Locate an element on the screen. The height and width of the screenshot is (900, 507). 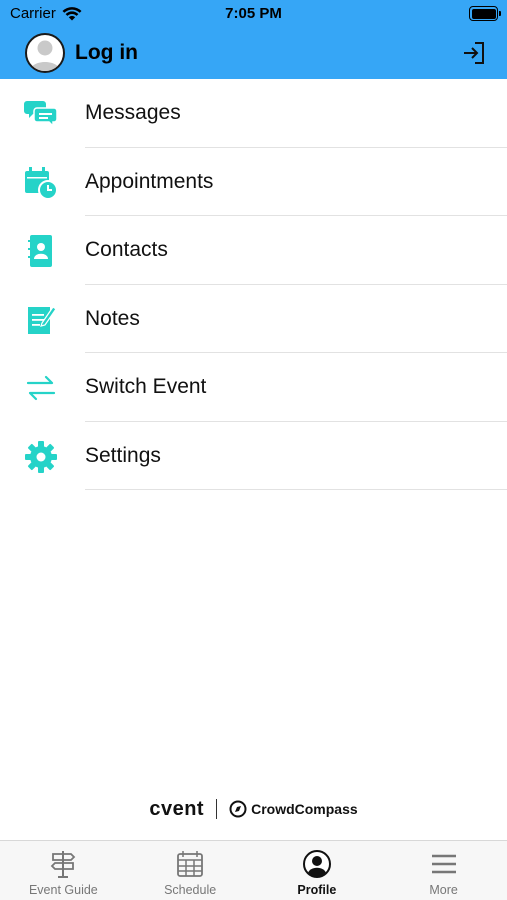
gear-icon is located at coordinates (41, 456).